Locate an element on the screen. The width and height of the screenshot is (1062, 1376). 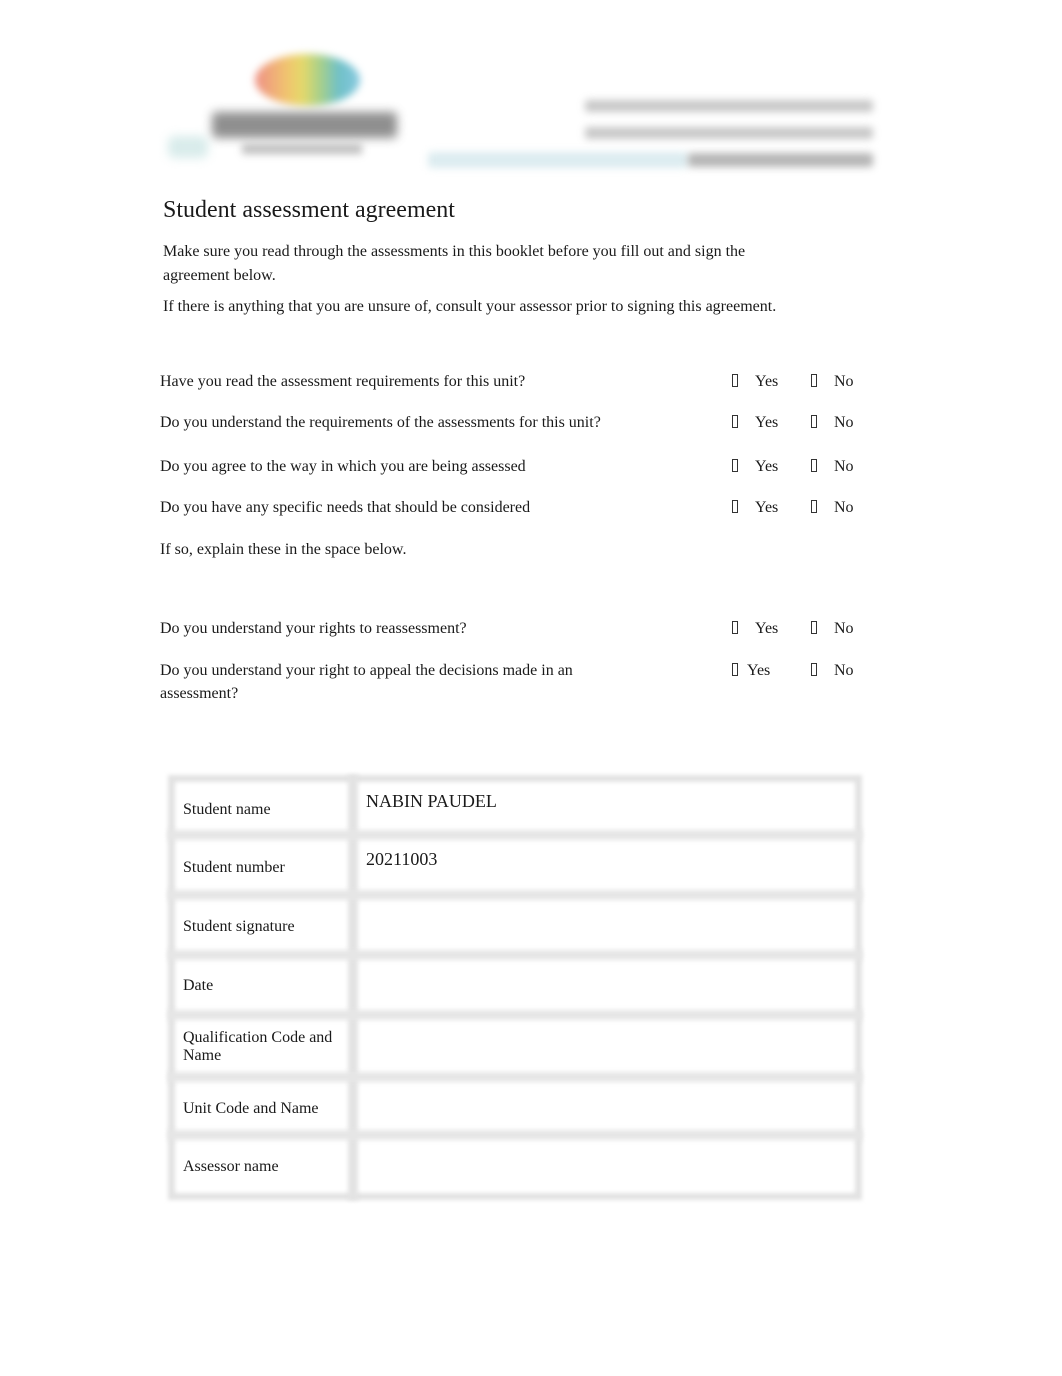
student-signature-label: Student signature is located at coordinates (239, 926).